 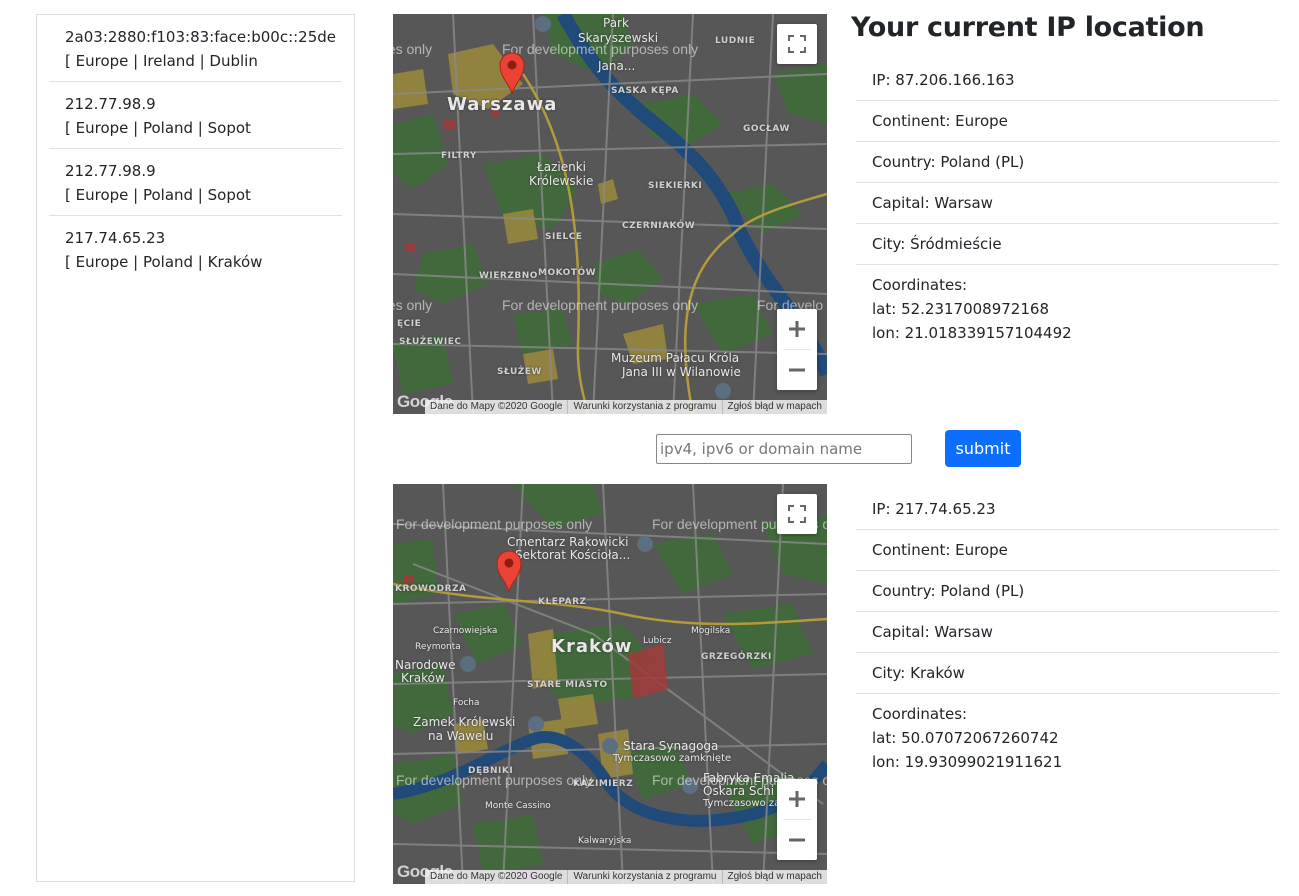 What do you see at coordinates (567, 685) in the screenshot?
I see `map-place-label: STARE MIASTO` at bounding box center [567, 685].